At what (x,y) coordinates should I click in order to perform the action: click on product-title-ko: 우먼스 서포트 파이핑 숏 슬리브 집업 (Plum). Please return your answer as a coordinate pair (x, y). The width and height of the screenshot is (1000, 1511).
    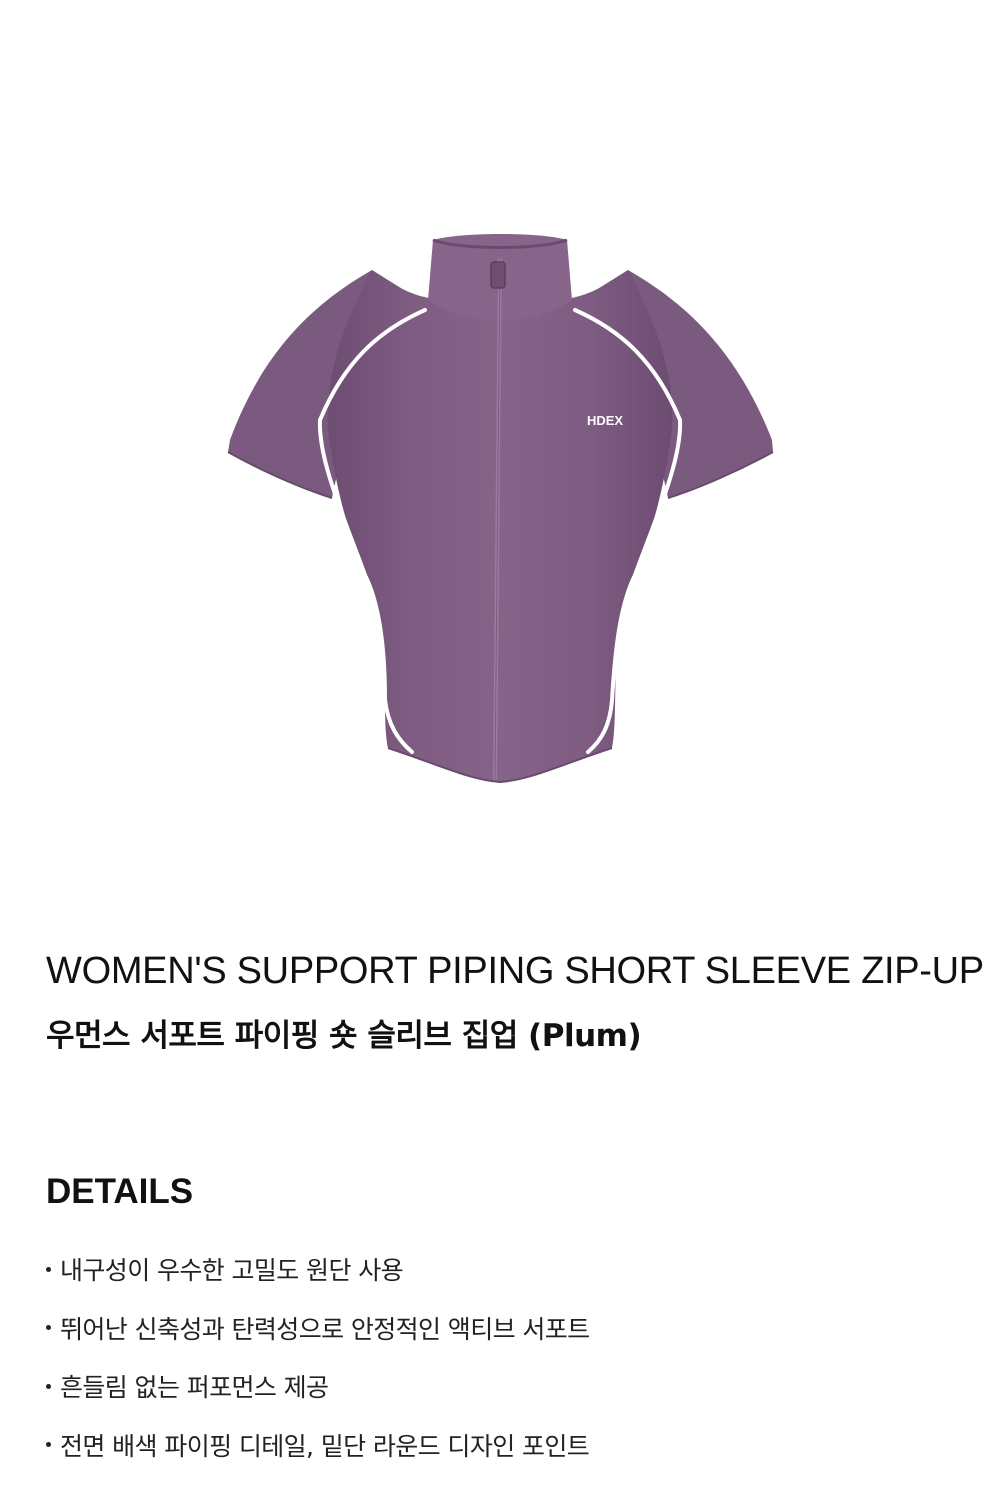
    Looking at the image, I should click on (344, 1036).